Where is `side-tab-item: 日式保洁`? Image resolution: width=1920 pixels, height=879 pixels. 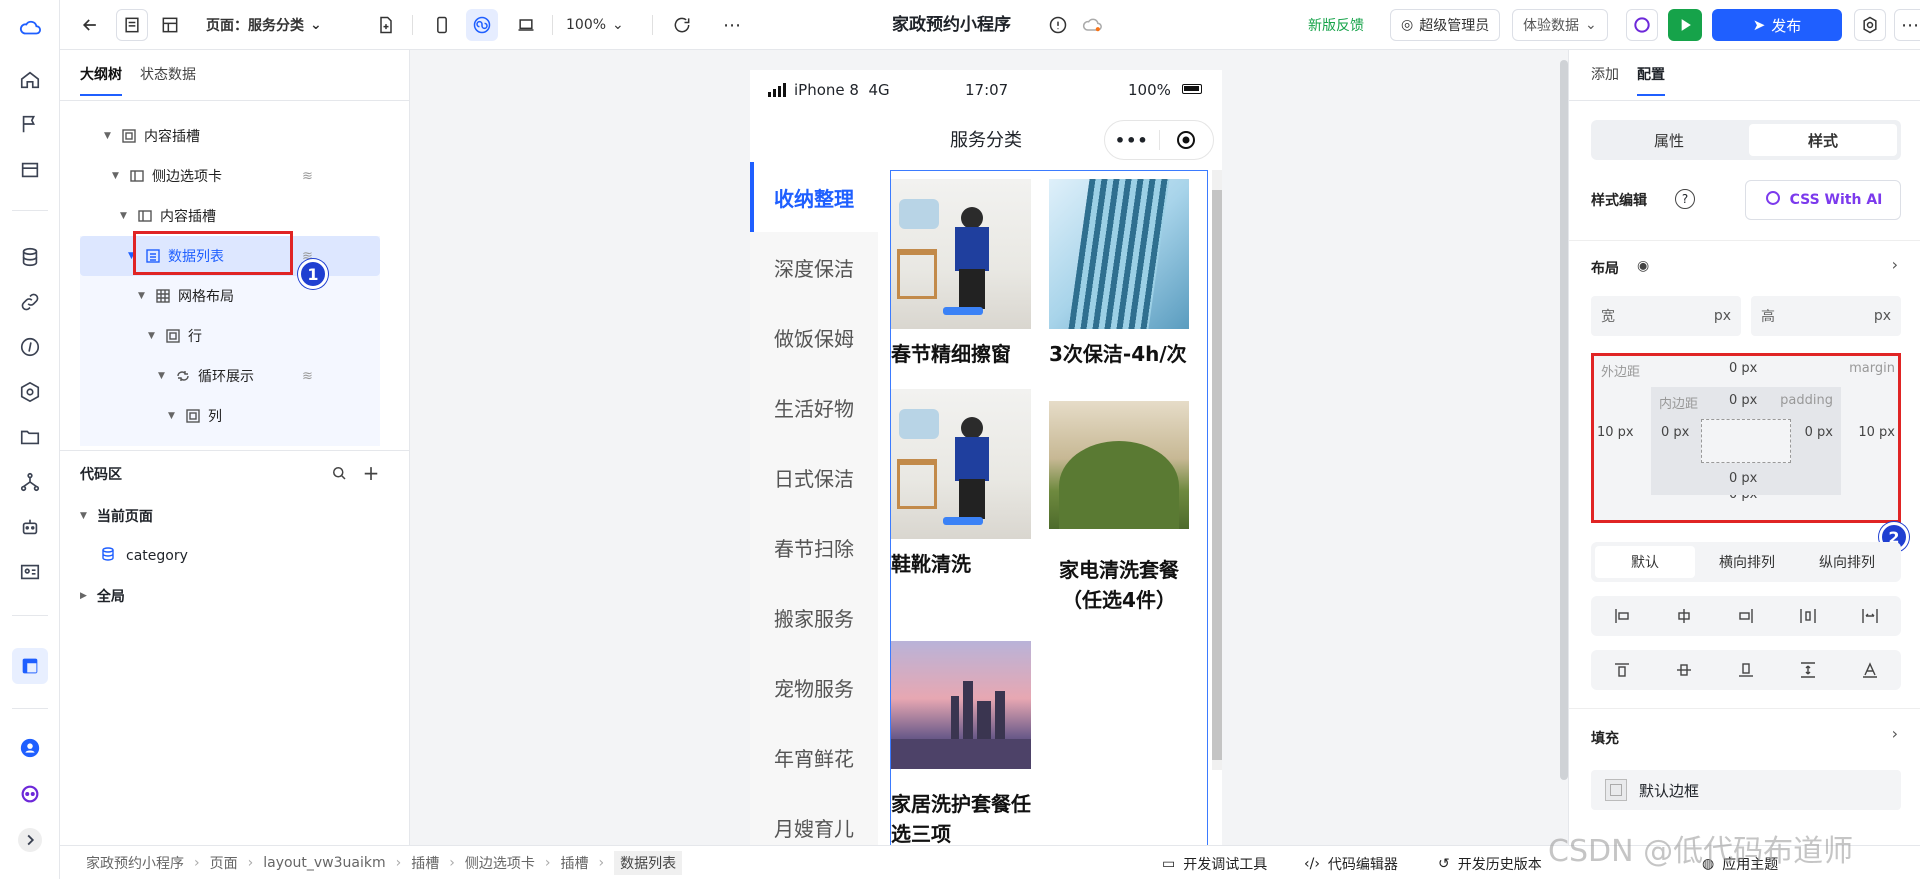
side-tab-item: 日式保洁 is located at coordinates (814, 477).